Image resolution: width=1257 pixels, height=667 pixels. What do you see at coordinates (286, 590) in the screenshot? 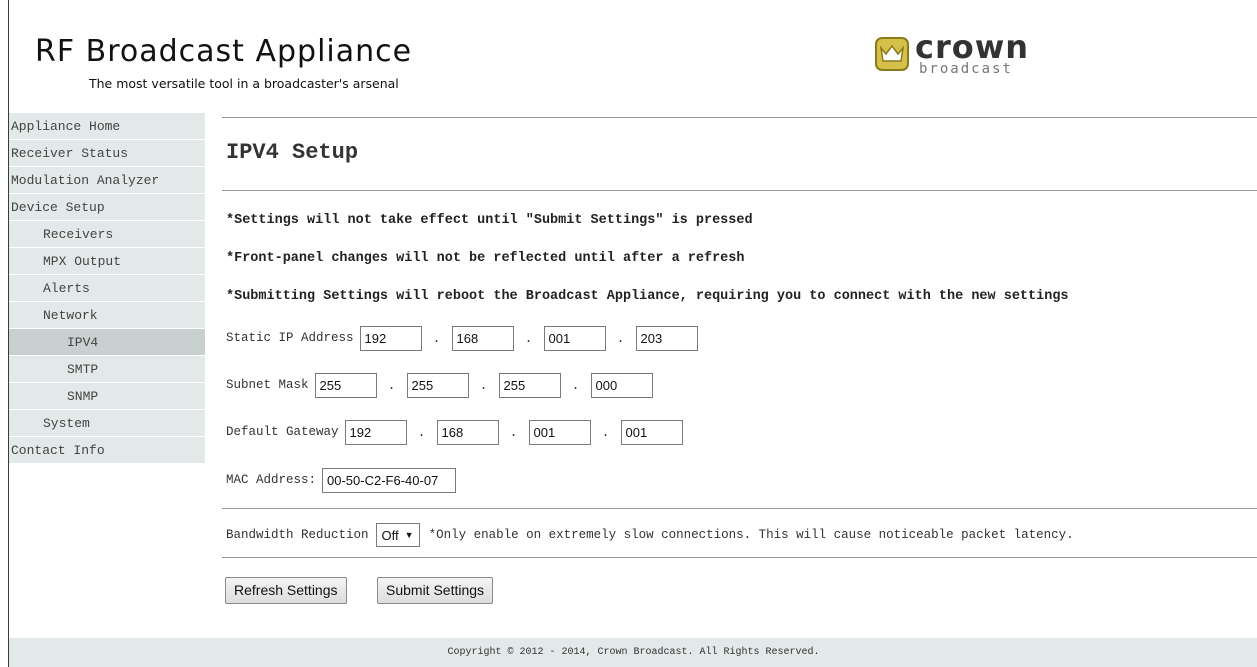
I see `refresh-settings-button: Refresh Settings` at bounding box center [286, 590].